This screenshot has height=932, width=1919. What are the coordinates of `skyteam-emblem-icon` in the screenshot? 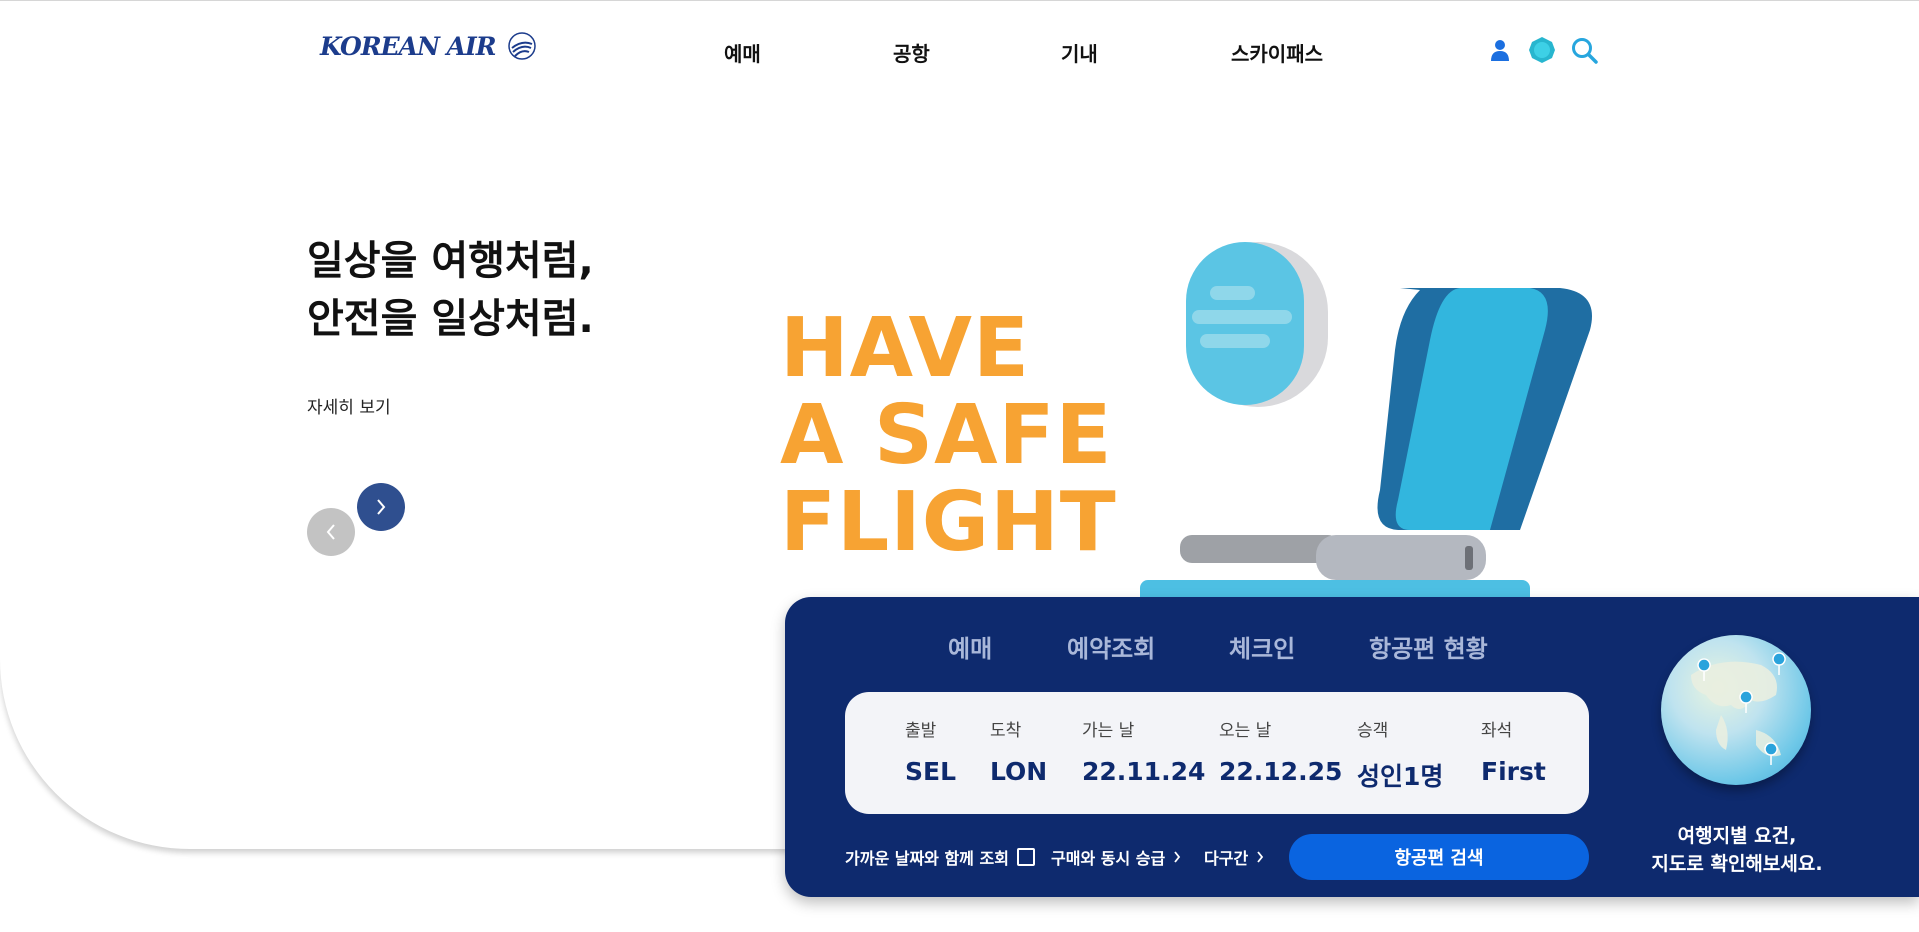 It's located at (521, 46).